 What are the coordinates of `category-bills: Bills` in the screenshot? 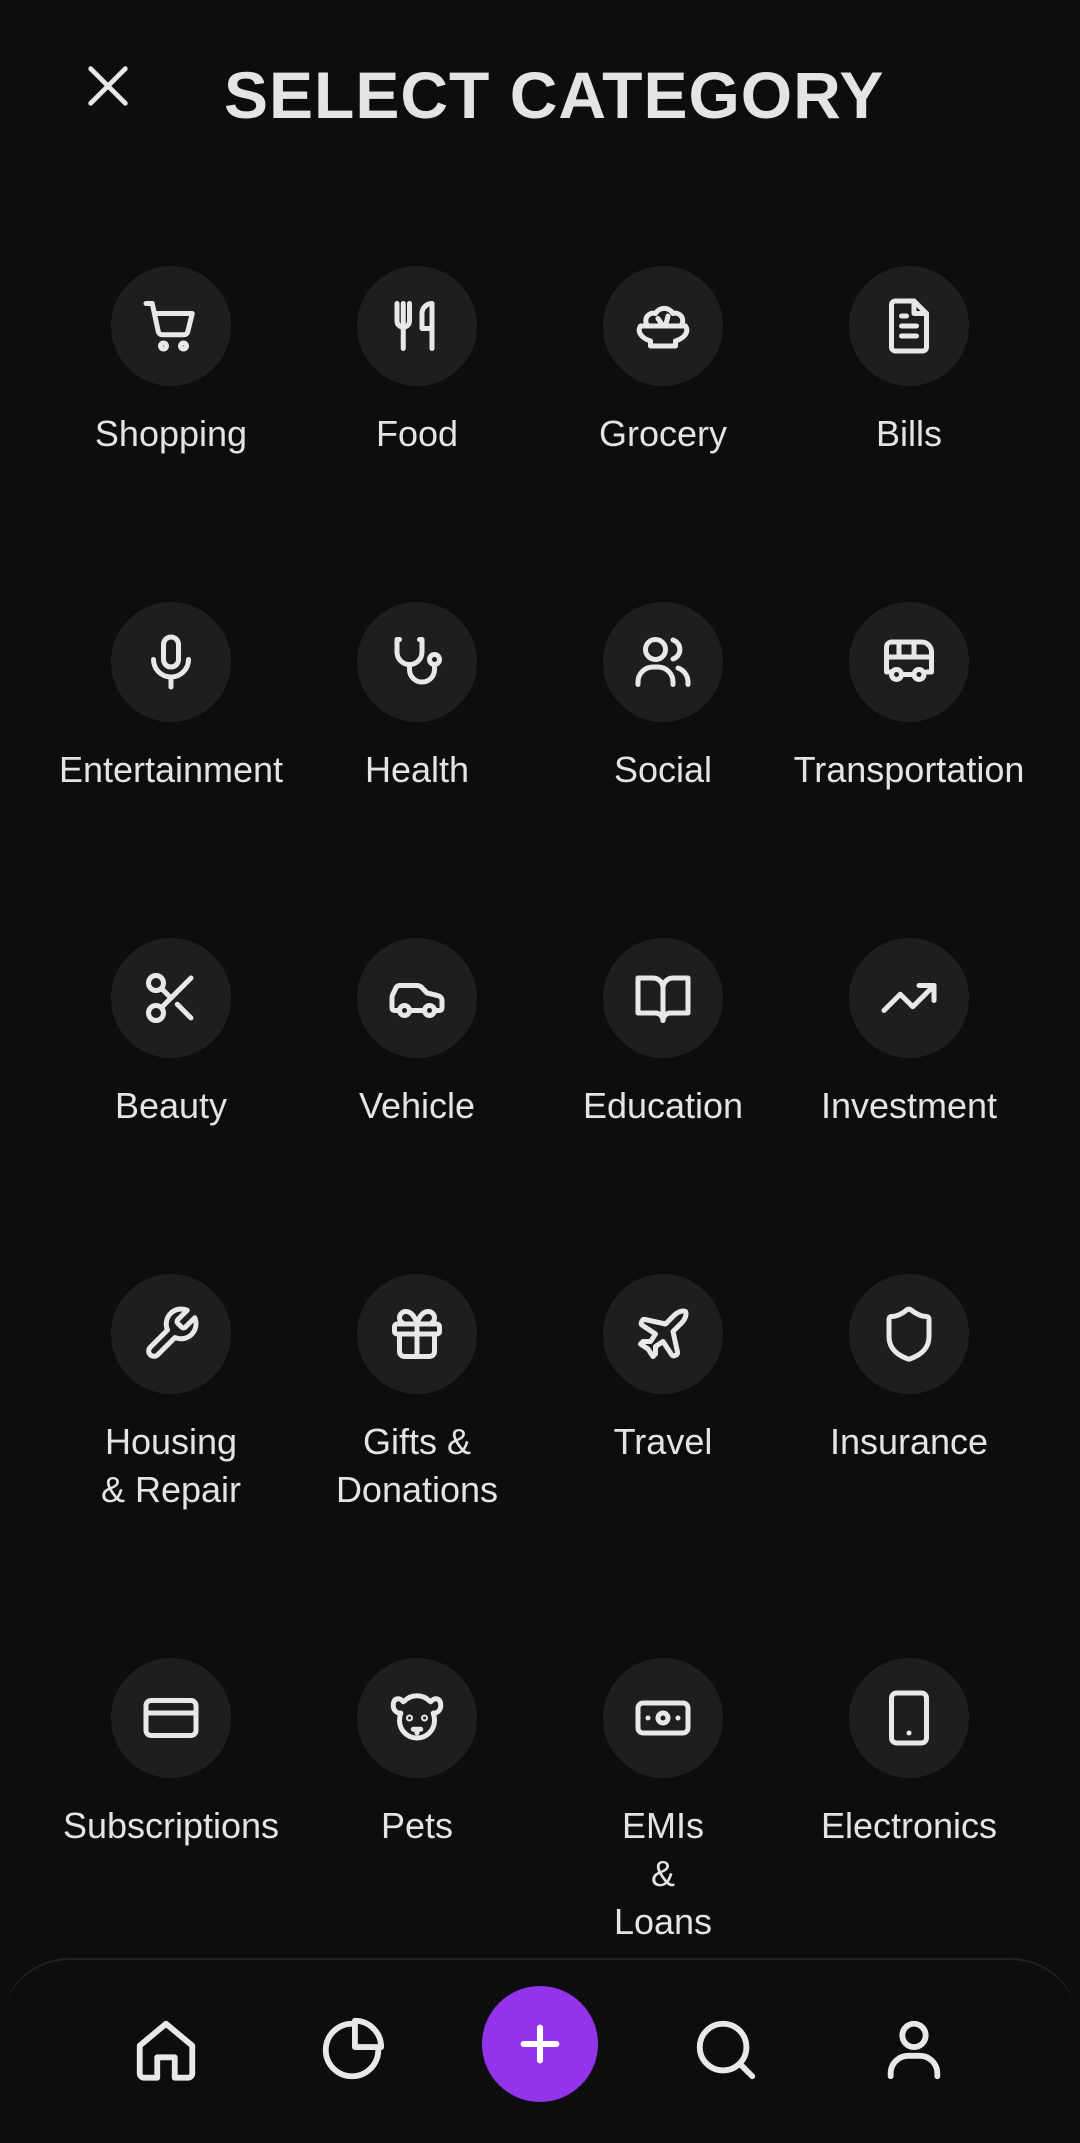 It's located at (909, 362).